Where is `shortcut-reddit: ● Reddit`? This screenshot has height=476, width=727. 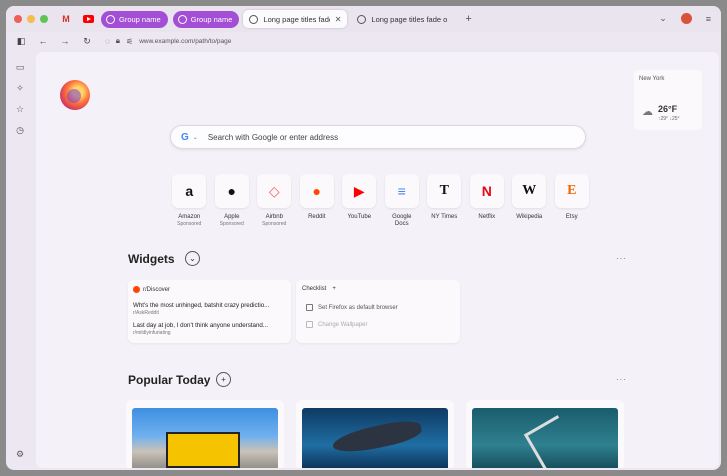 shortcut-reddit: ● Reddit is located at coordinates (317, 201).